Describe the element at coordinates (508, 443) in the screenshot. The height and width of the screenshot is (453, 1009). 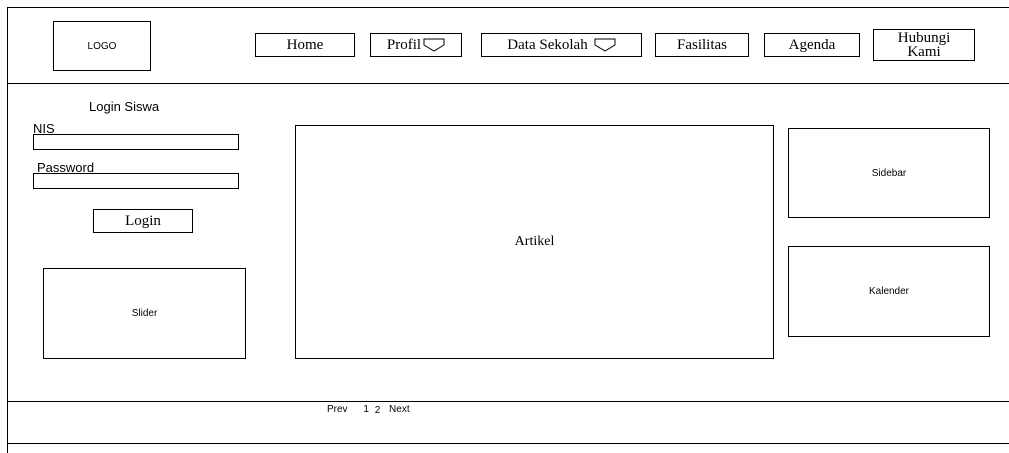
I see `footer-bottom-divider` at that location.